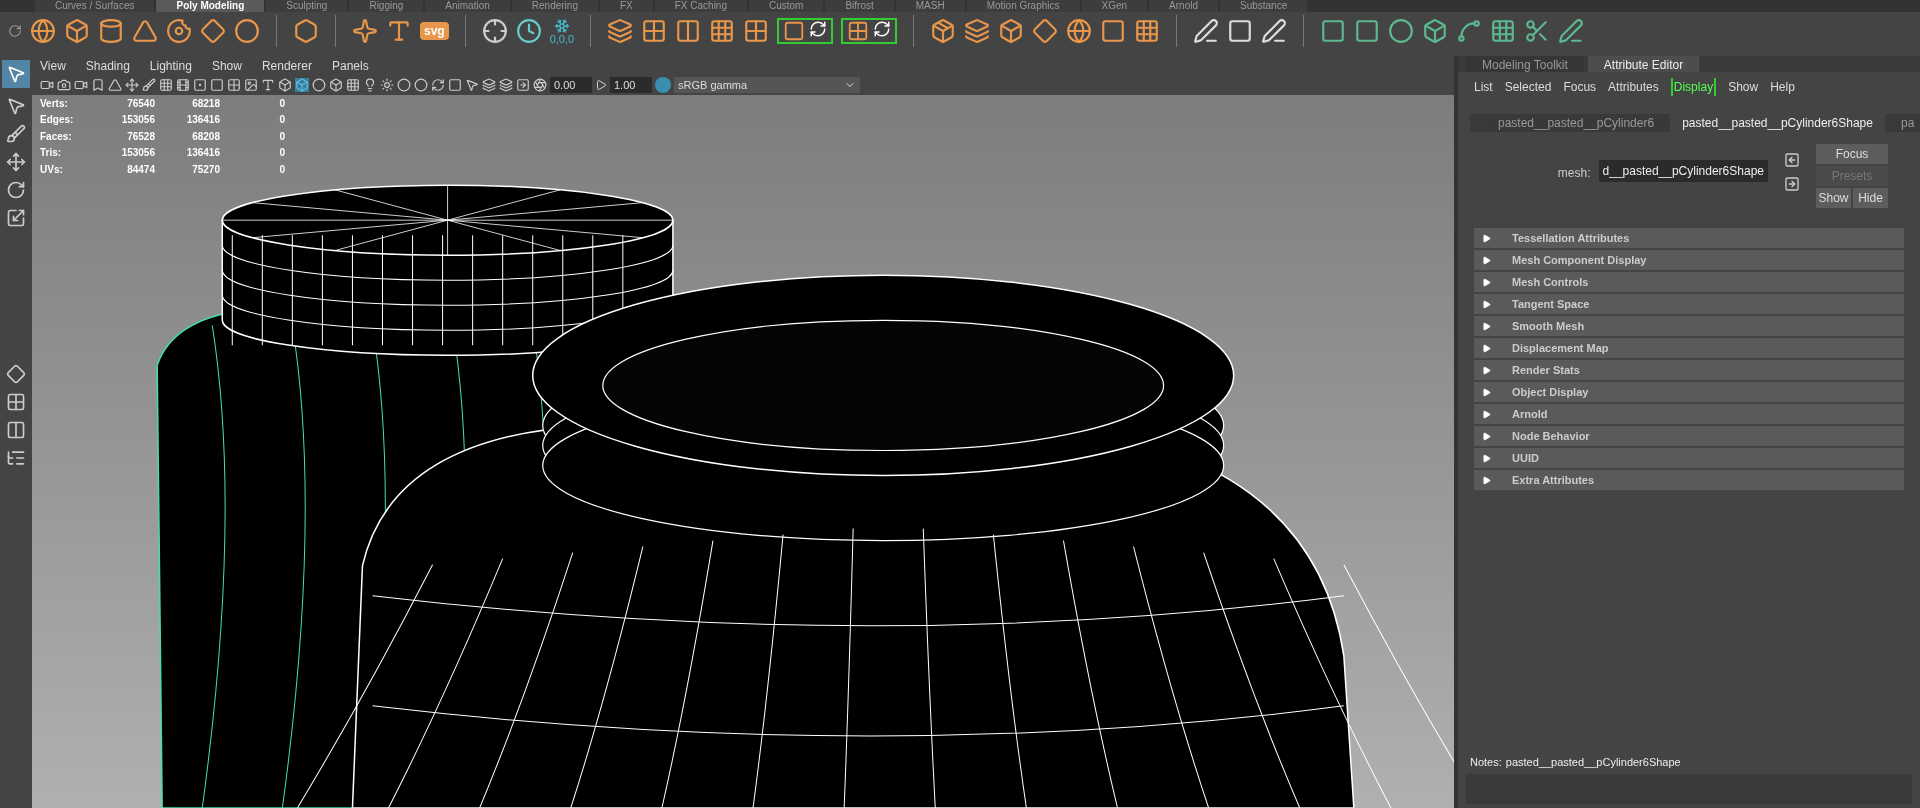 This screenshot has height=808, width=1920. What do you see at coordinates (554, 6) in the screenshot?
I see `shelf-tab: Rendering` at bounding box center [554, 6].